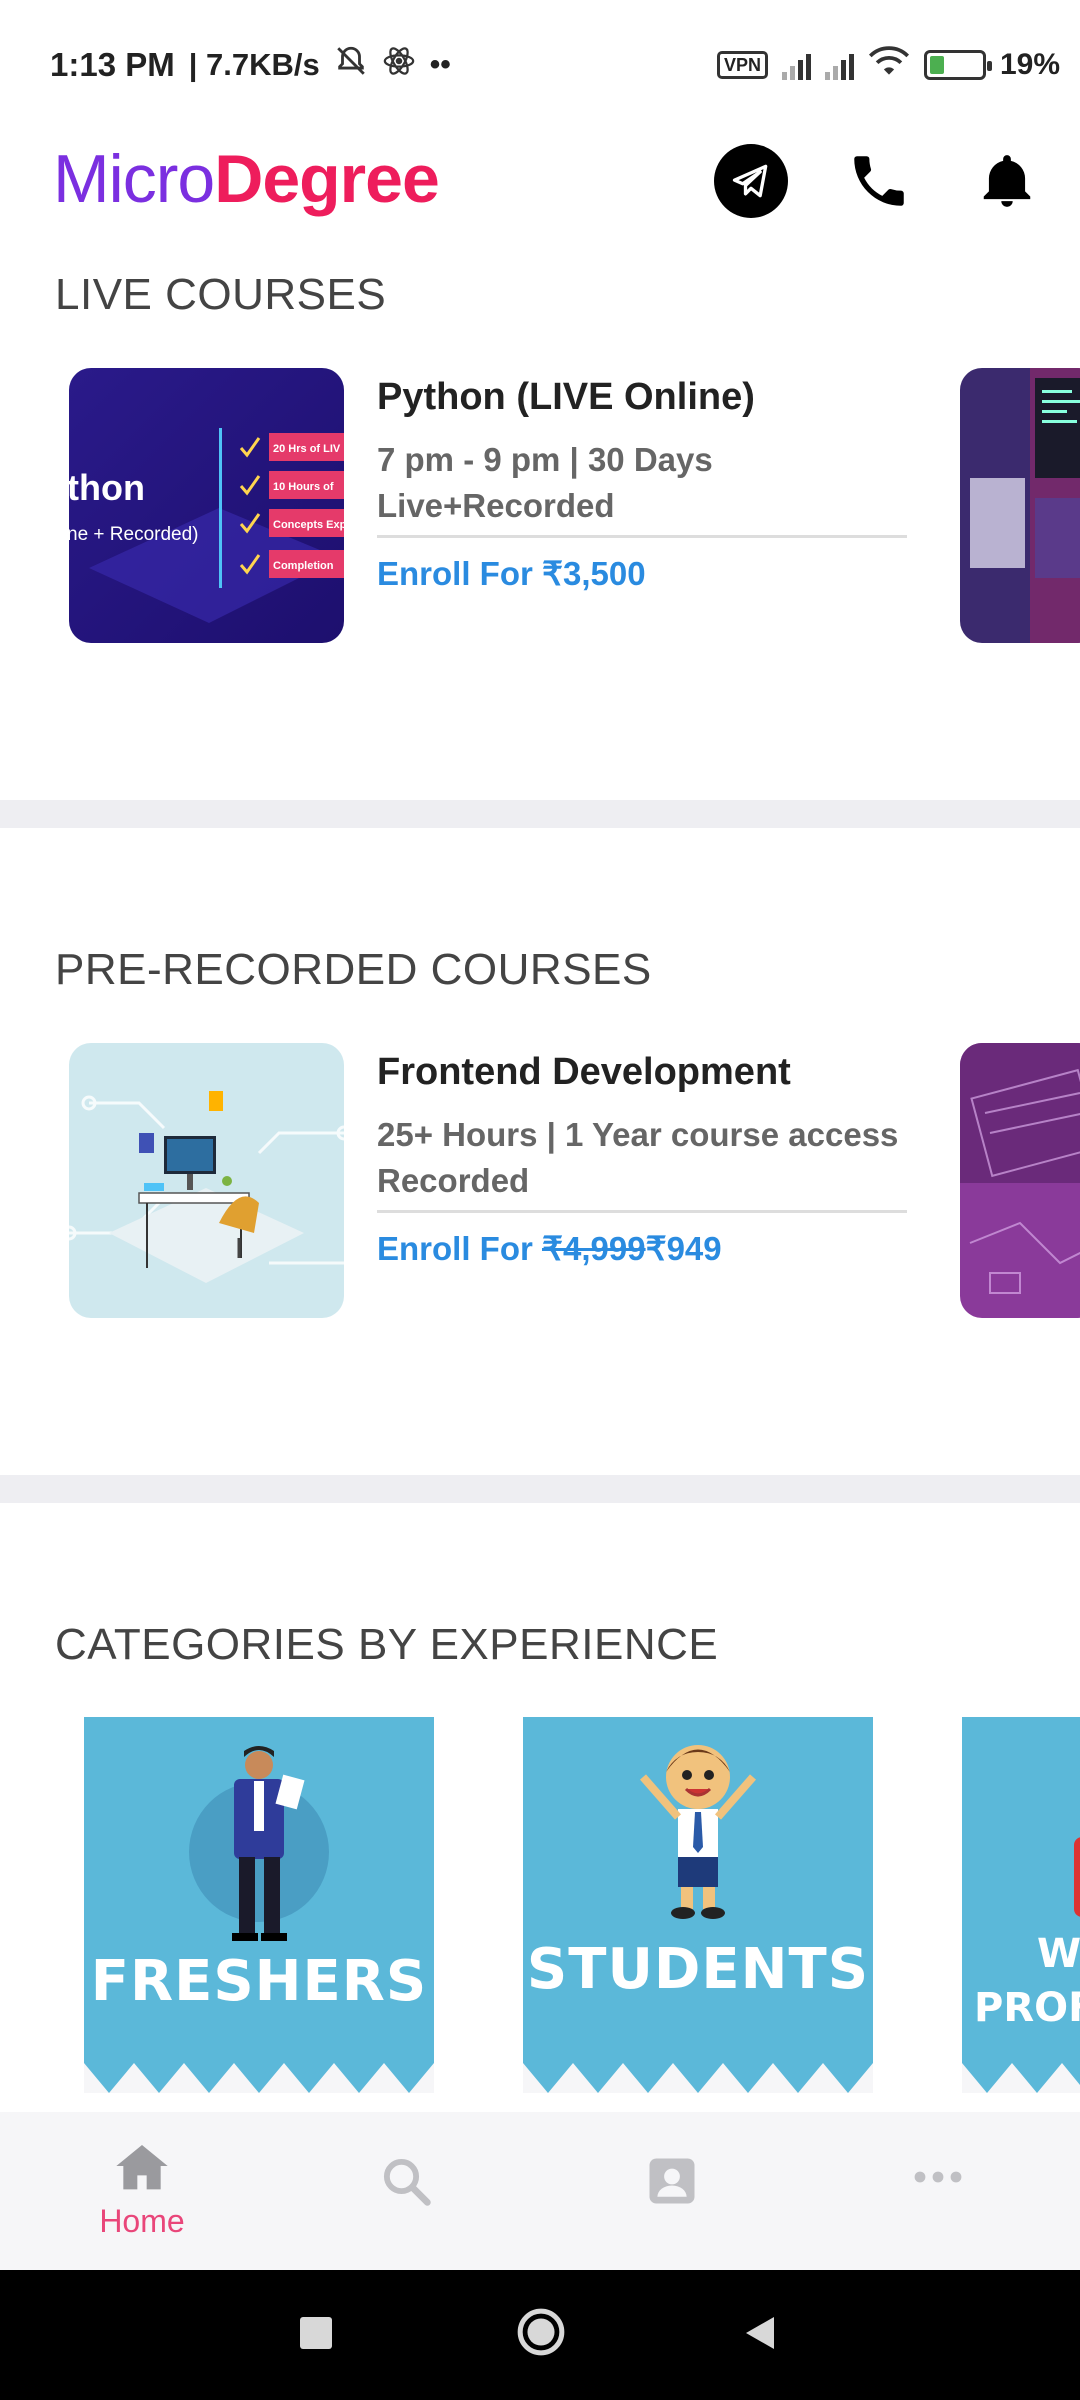 The height and width of the screenshot is (2400, 1080). I want to click on logo-degree: Degree, so click(327, 179).